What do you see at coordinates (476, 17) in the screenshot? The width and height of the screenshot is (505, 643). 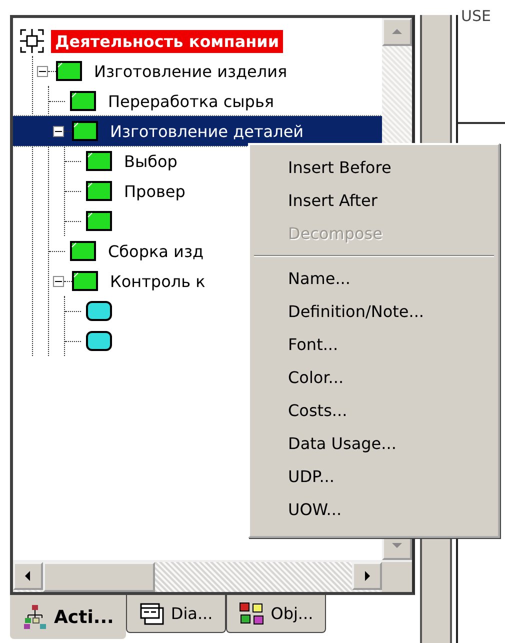 I see `pane-text: USE` at bounding box center [476, 17].